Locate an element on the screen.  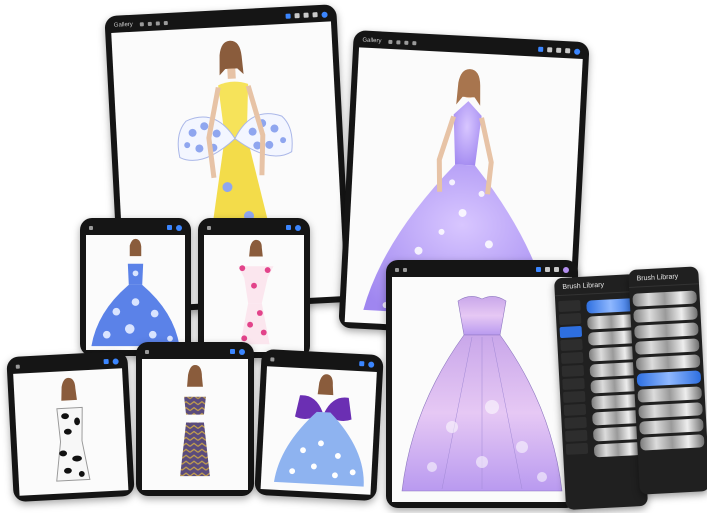
brush-stroke-list is located at coordinates (668, 370).